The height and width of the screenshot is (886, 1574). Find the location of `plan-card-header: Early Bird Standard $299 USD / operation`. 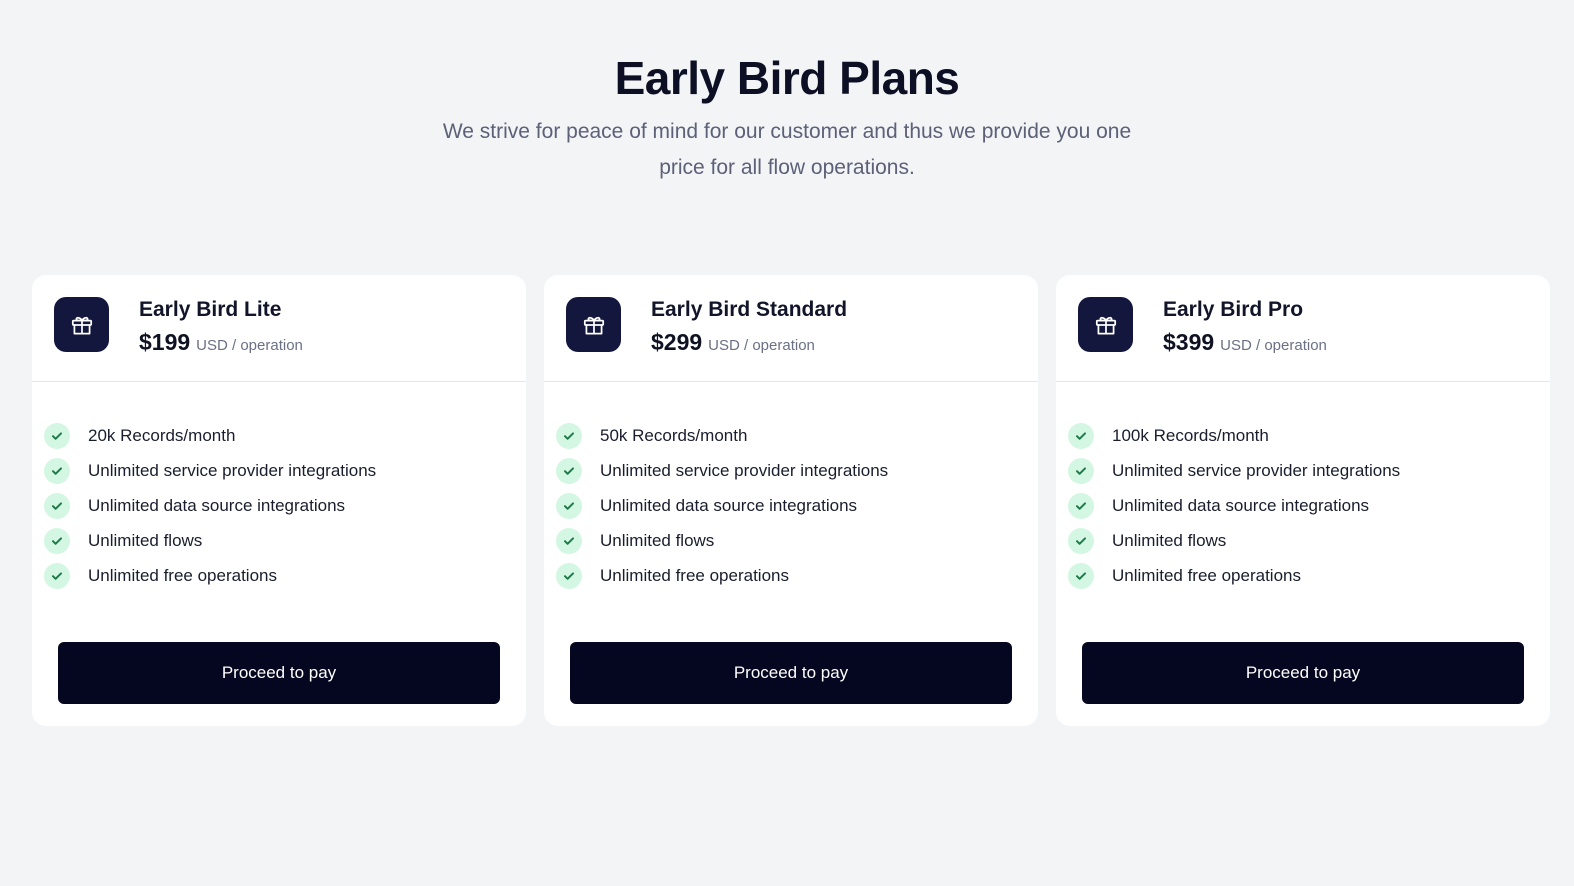

plan-card-header: Early Bird Standard $299 USD / operation is located at coordinates (791, 328).